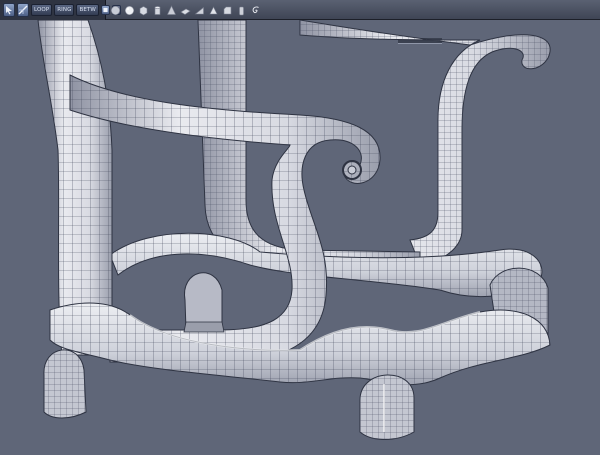  Describe the element at coordinates (87, 10) in the screenshot. I see `between-button: BETW` at that location.